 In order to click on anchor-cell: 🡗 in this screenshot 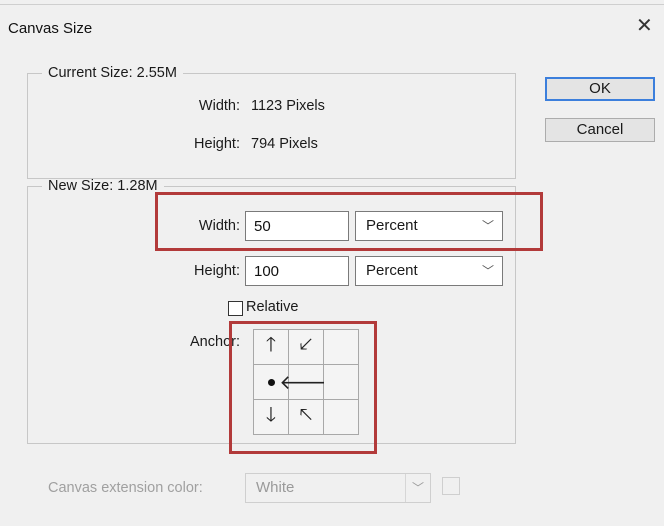, I will do `click(306, 347)`.